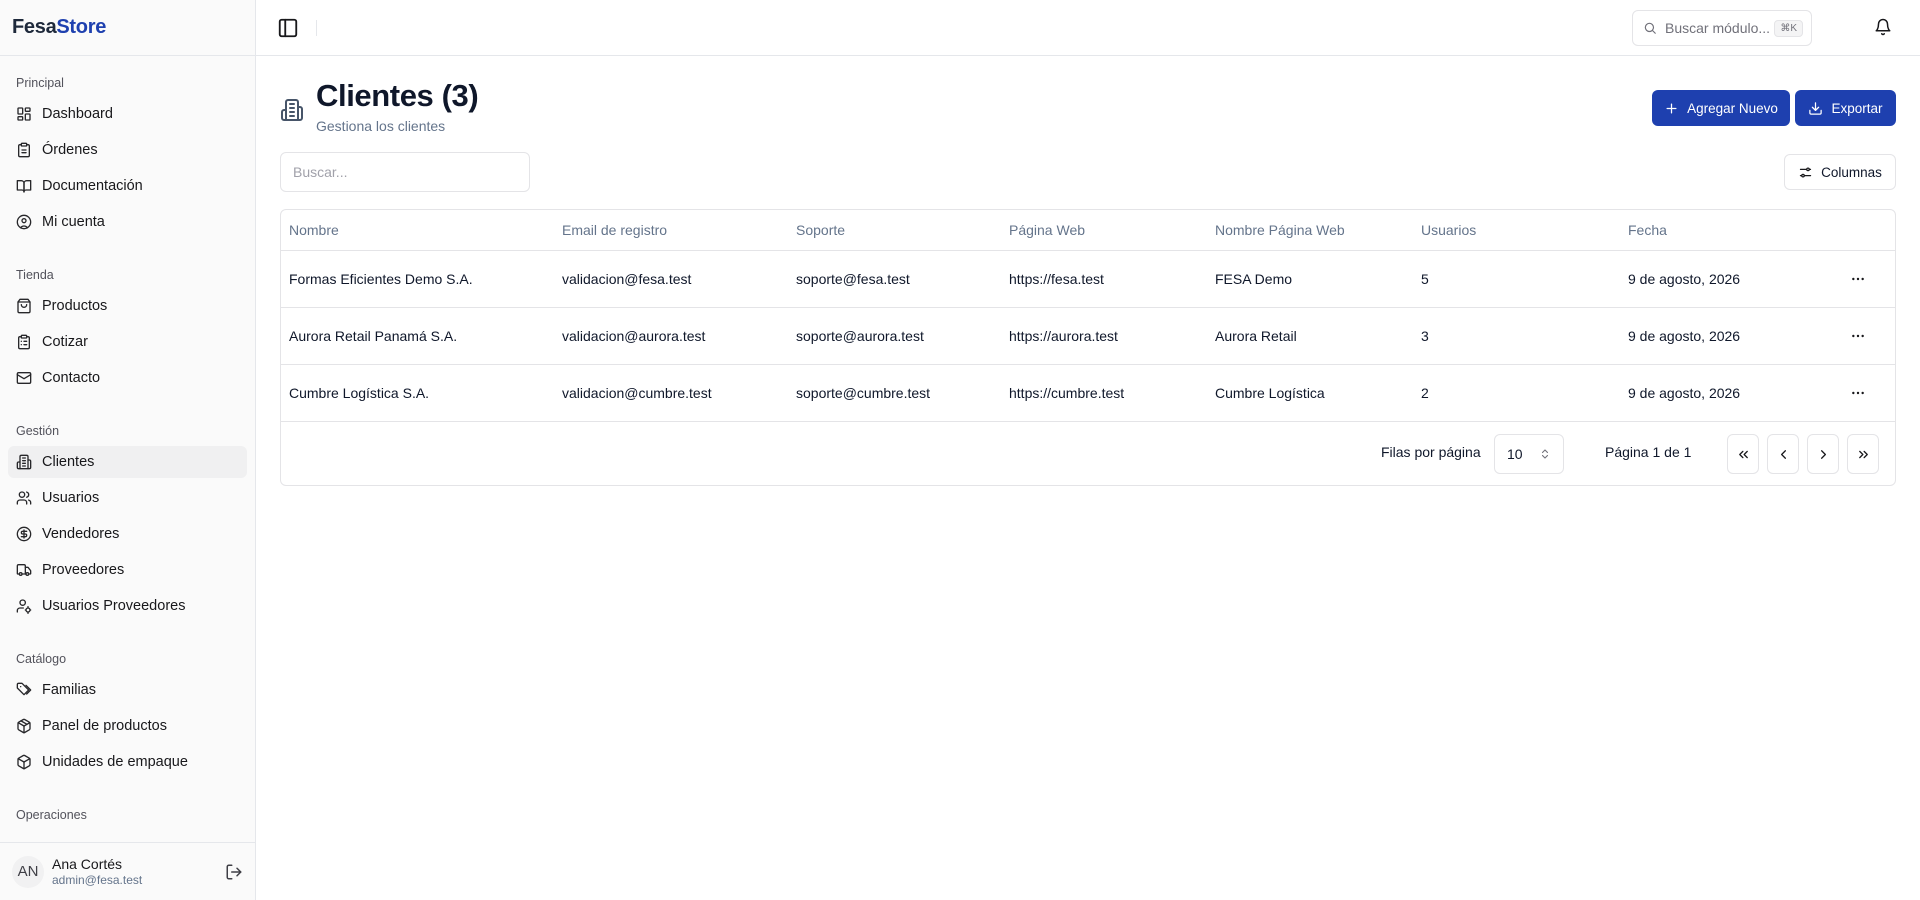  I want to click on notifications-button, so click(1884, 28).